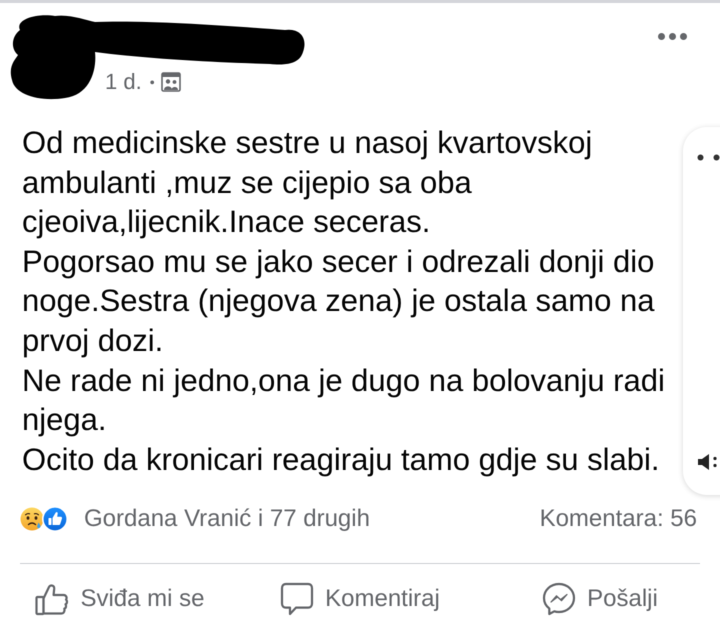 The image size is (720, 638). What do you see at coordinates (559, 599) in the screenshot?
I see `bolt-bubble-icon` at bounding box center [559, 599].